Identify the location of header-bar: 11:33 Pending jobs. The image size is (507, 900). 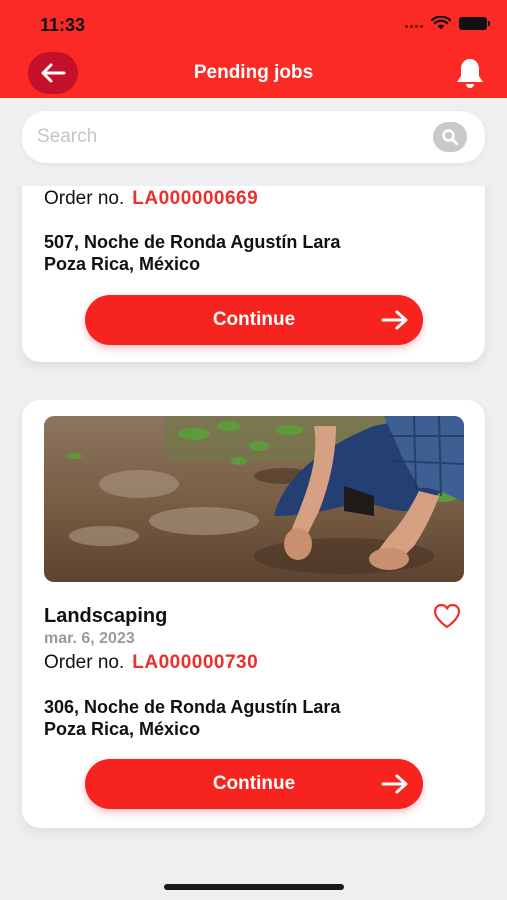
(253, 49).